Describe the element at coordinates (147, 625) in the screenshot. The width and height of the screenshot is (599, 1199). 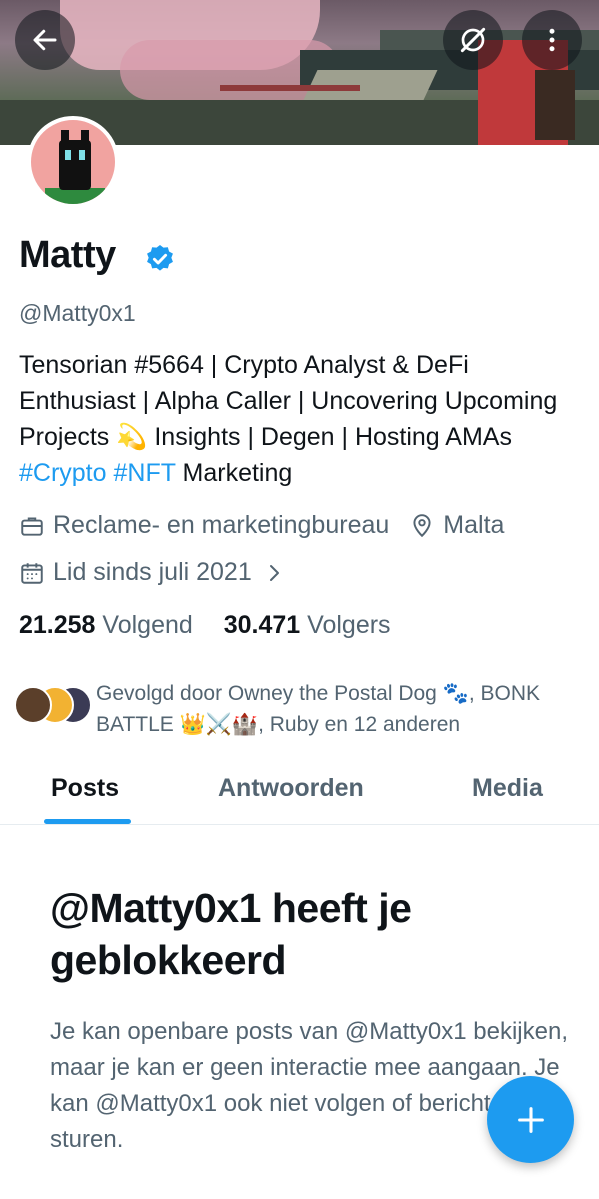
I see `following-label: Volgend` at that location.